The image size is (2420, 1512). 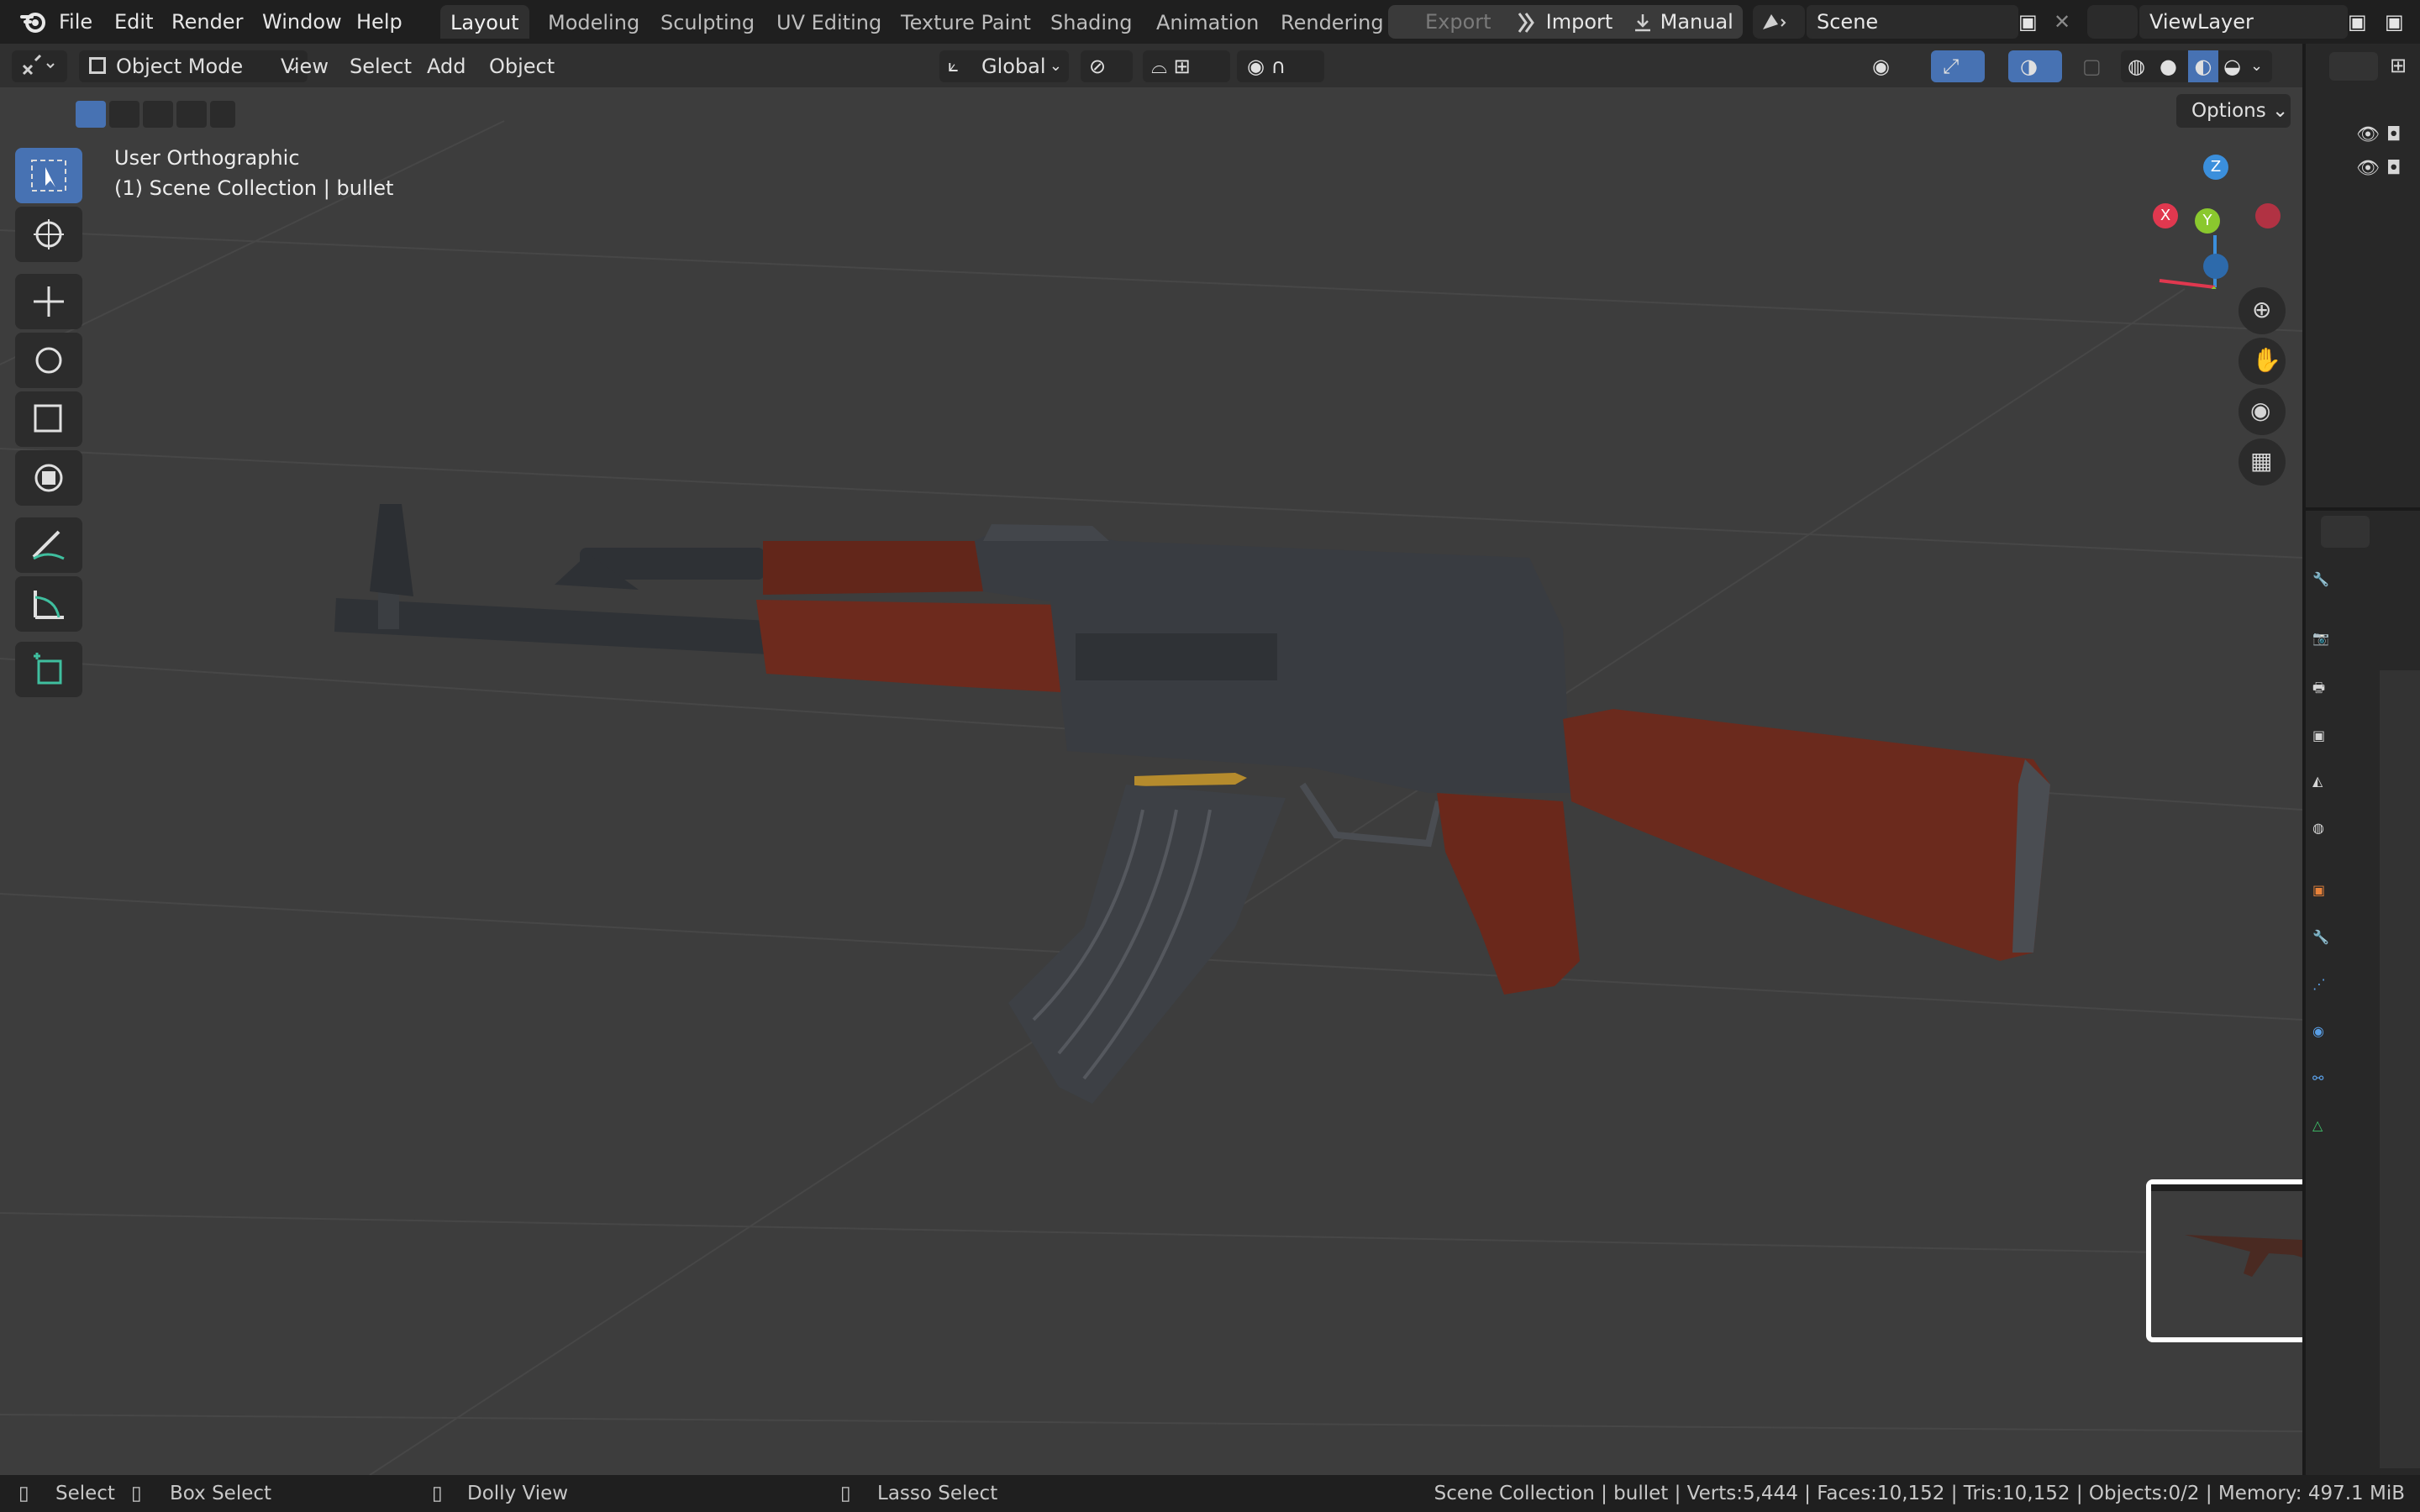 I want to click on solid-shading-icon: ●, so click(x=2168, y=66).